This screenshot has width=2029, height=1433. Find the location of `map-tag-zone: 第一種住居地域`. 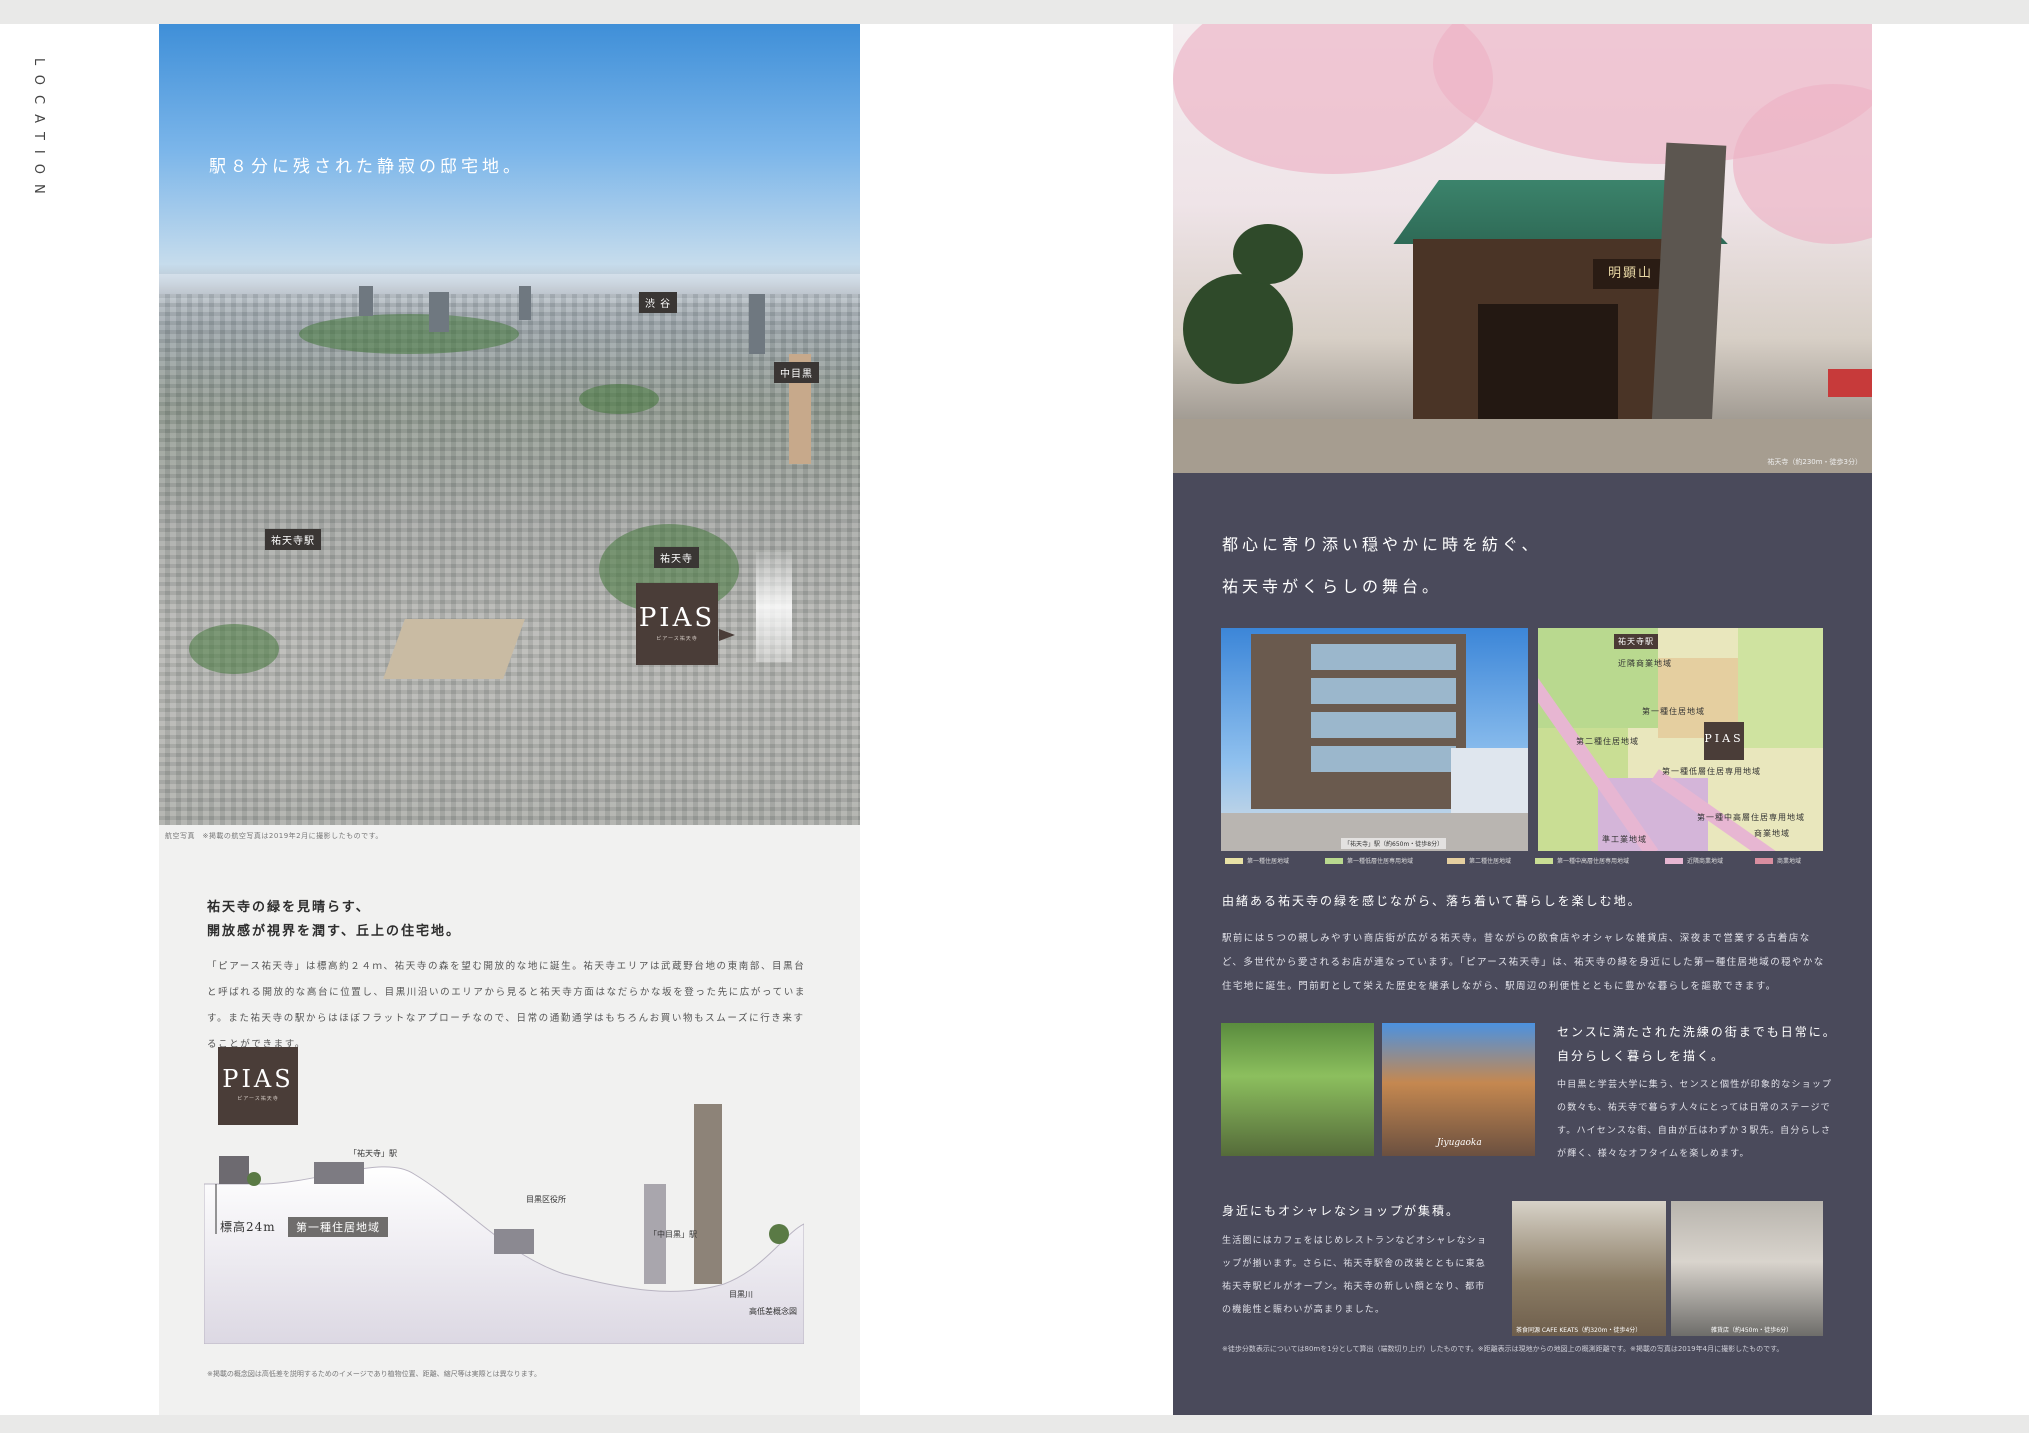

map-tag-zone: 第一種住居地域 is located at coordinates (1673, 711).